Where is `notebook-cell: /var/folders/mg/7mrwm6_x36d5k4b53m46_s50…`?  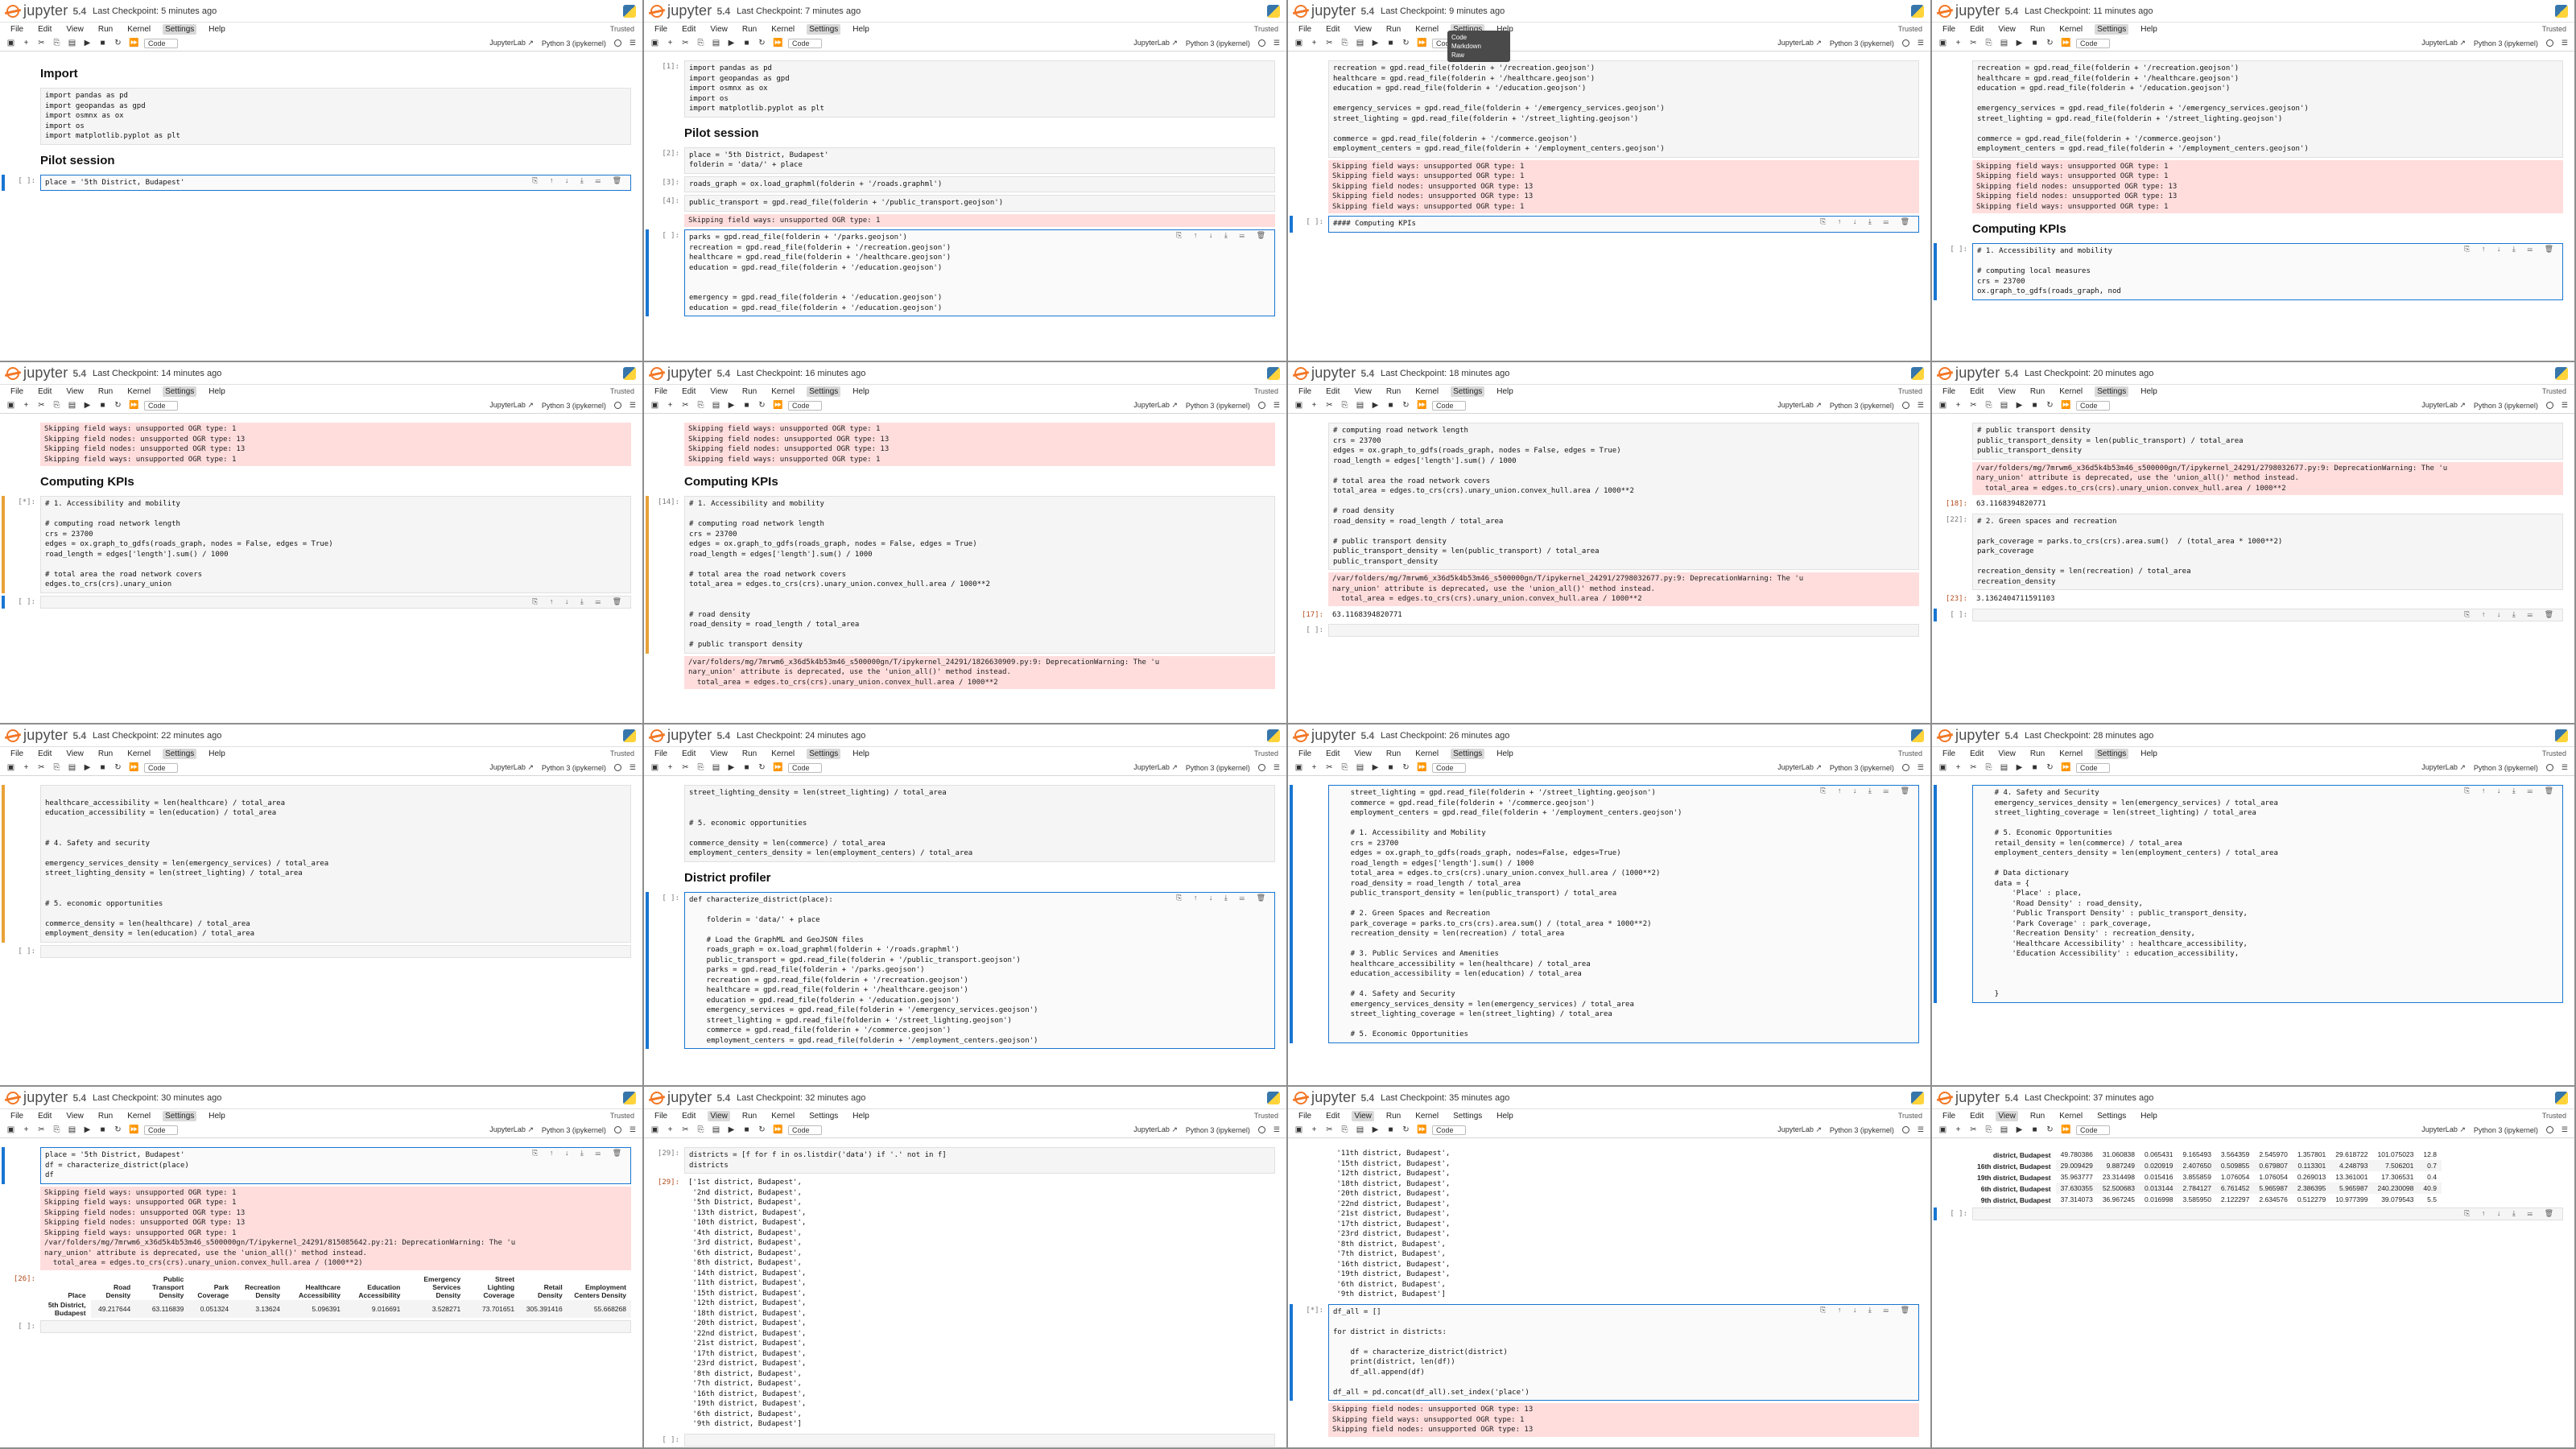
notebook-cell: /var/folders/mg/7mrwm6_x36d5k4b53m46_s50… is located at coordinates (1606, 589).